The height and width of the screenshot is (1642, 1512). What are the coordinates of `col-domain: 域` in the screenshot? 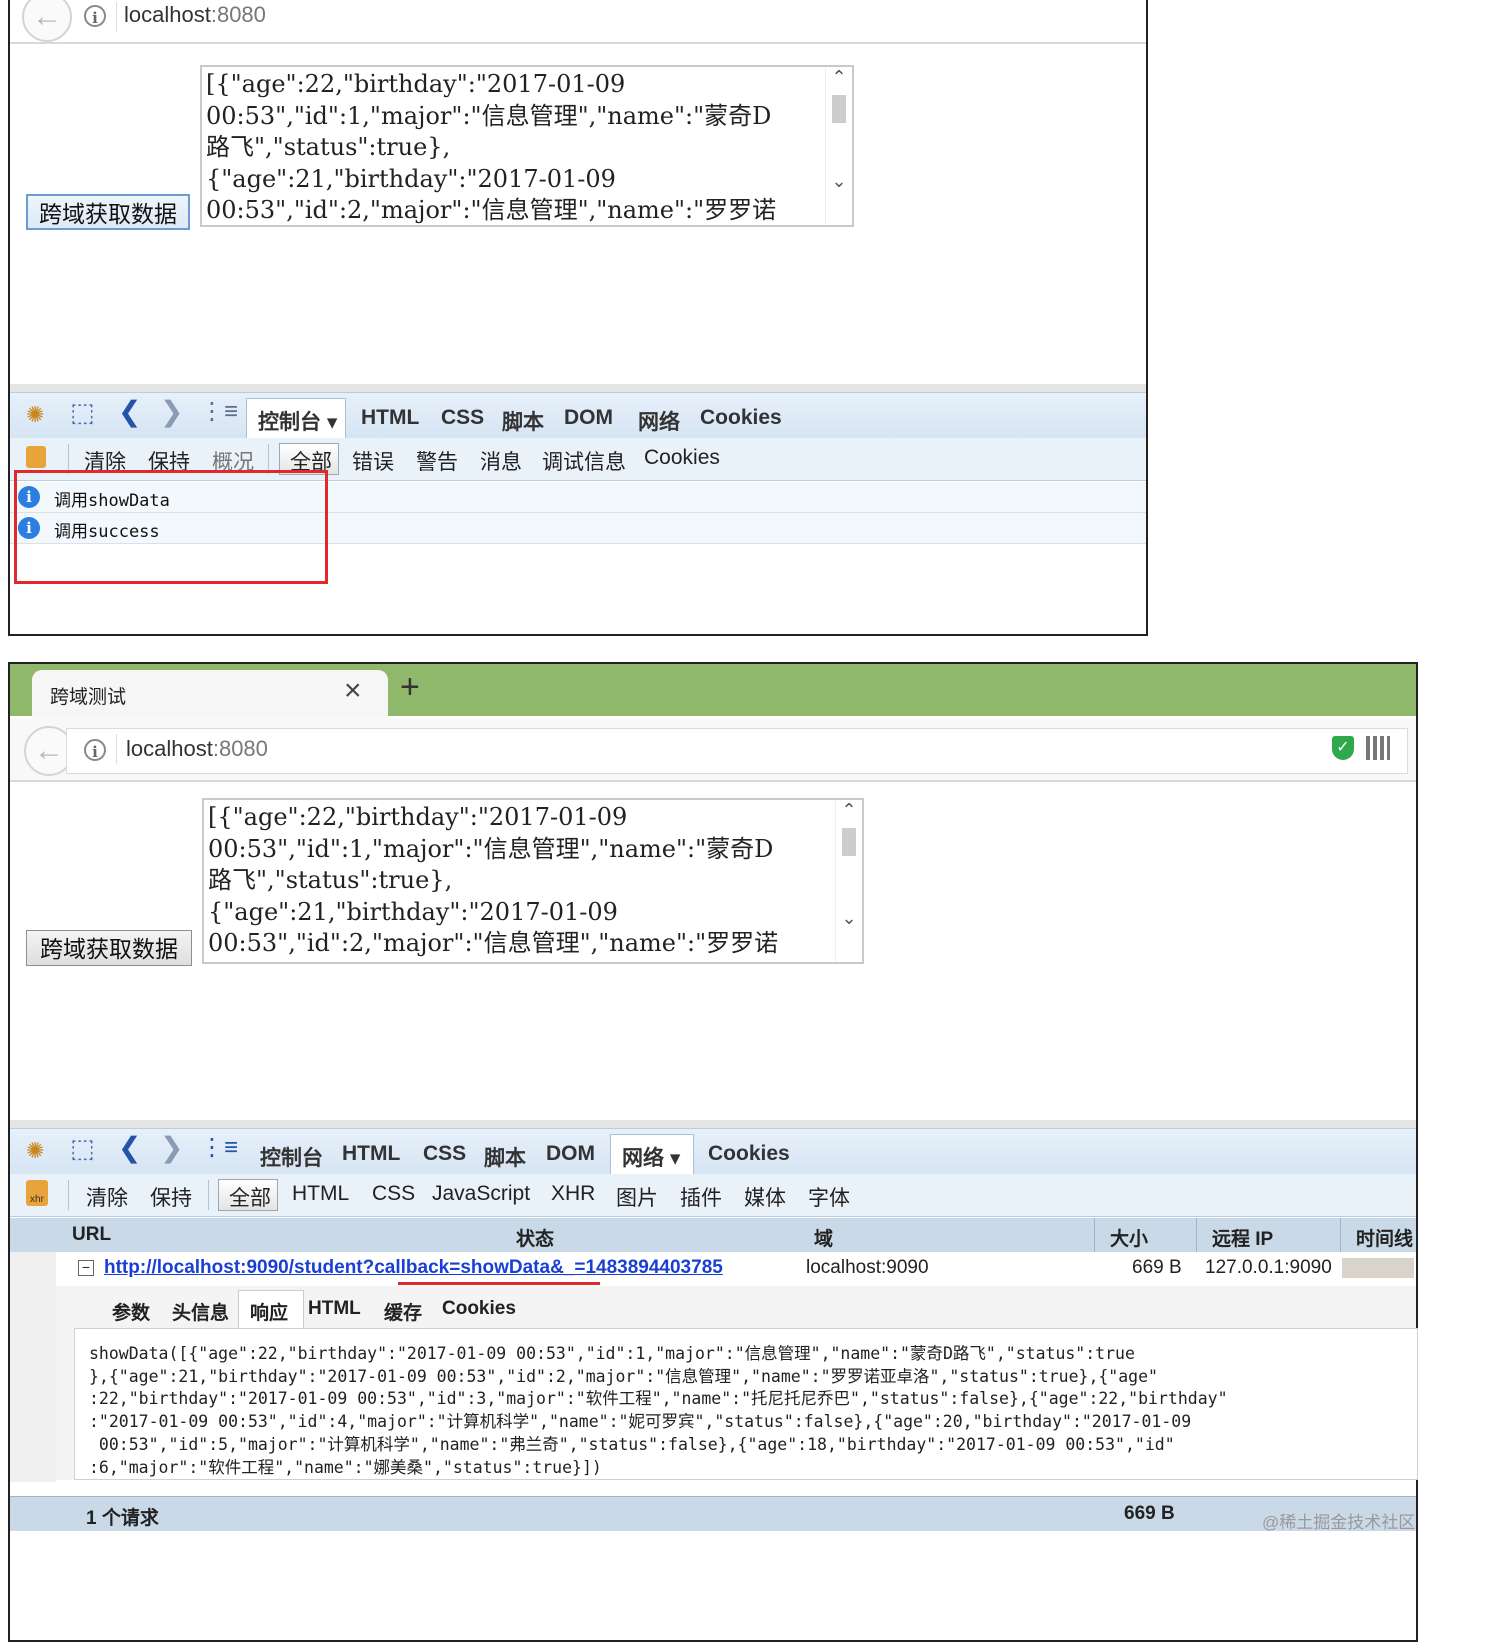 It's located at (823, 1237).